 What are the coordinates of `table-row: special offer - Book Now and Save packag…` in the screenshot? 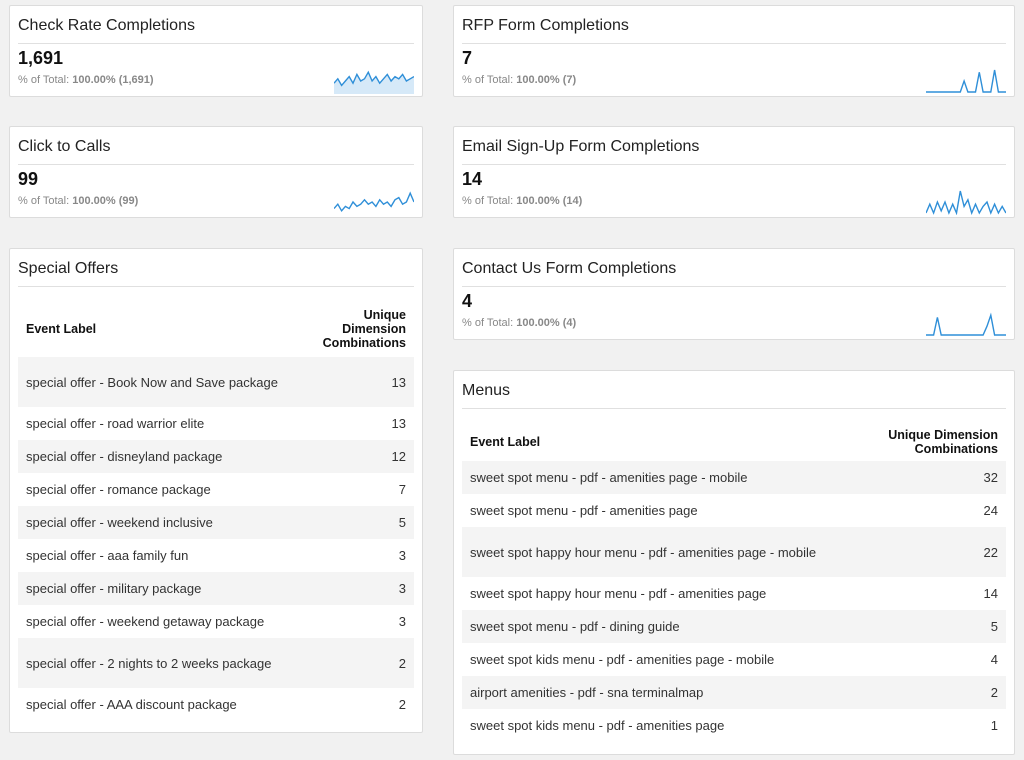 It's located at (216, 382).